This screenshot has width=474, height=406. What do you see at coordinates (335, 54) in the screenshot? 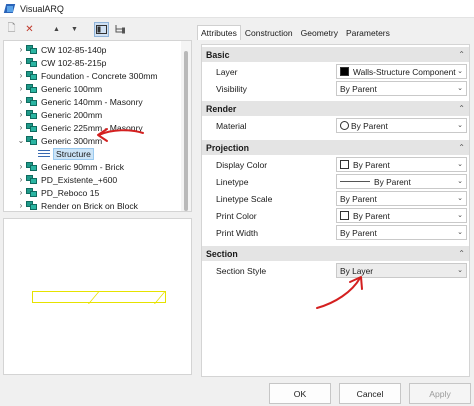
I see `section-basic-header: Basic ⌃` at bounding box center [335, 54].